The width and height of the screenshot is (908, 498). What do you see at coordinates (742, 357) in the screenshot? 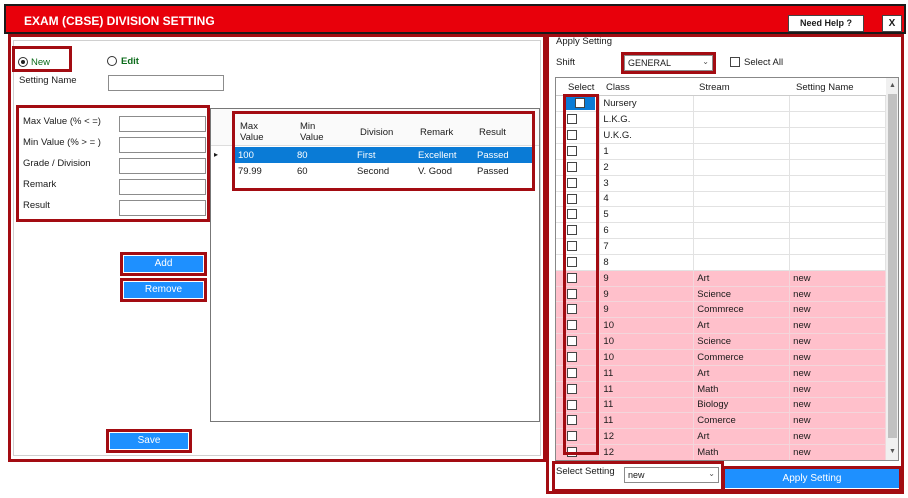
I see `stream-cell: Commerce` at bounding box center [742, 357].